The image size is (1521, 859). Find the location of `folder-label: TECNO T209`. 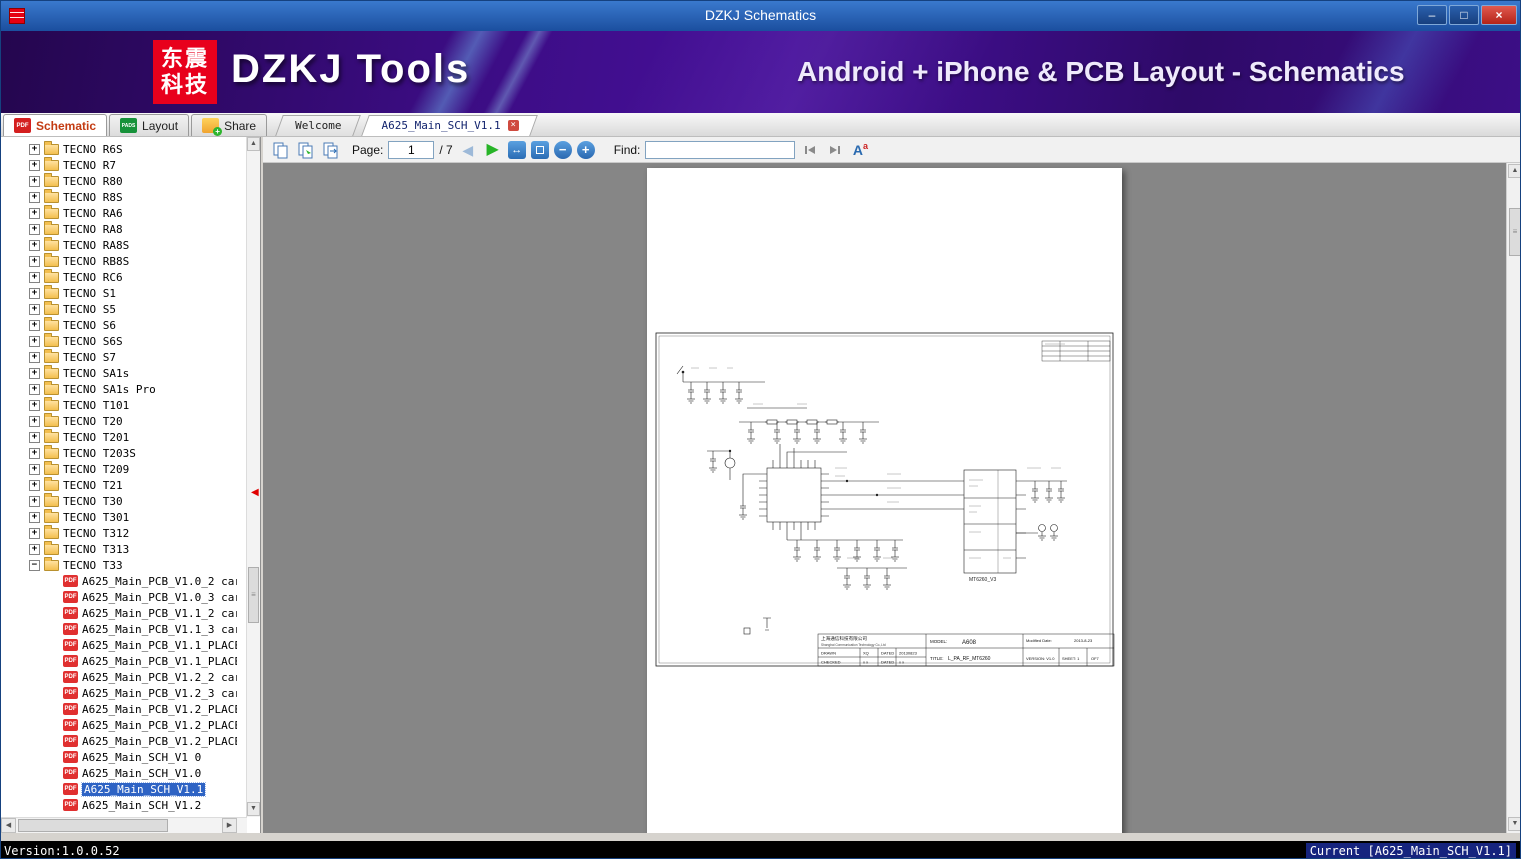

folder-label: TECNO T209 is located at coordinates (96, 469).